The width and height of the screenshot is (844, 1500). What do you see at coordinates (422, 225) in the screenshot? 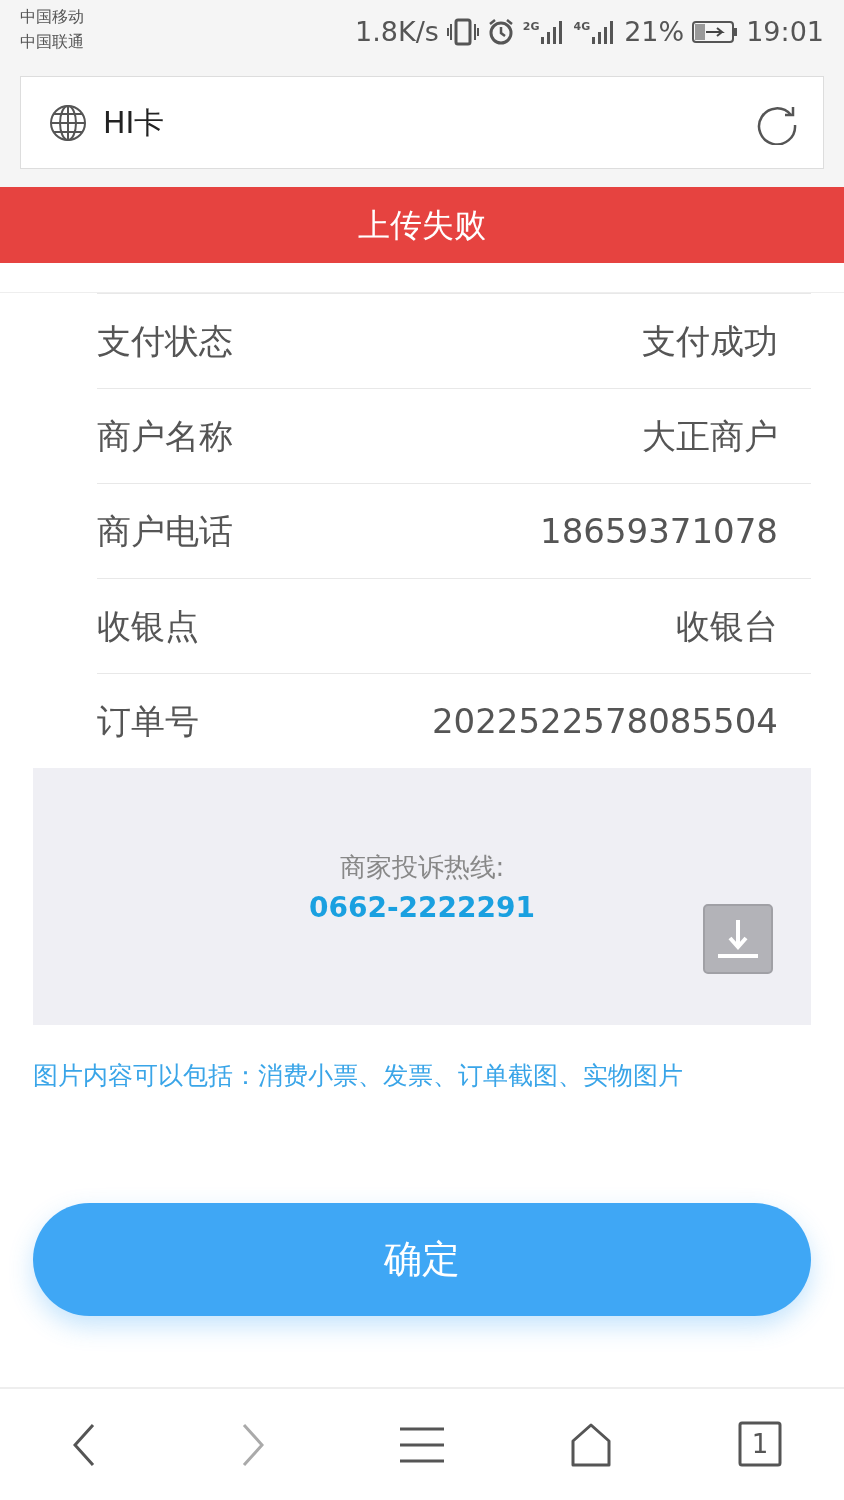
I see `error-banner: 上传失败` at bounding box center [422, 225].